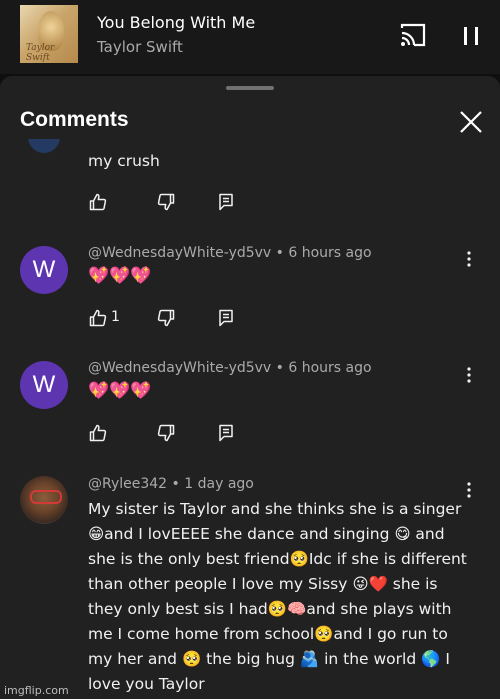 This screenshot has height=699, width=500. I want to click on comment-meta: @Rylee342 • 1 day ago, so click(171, 484).